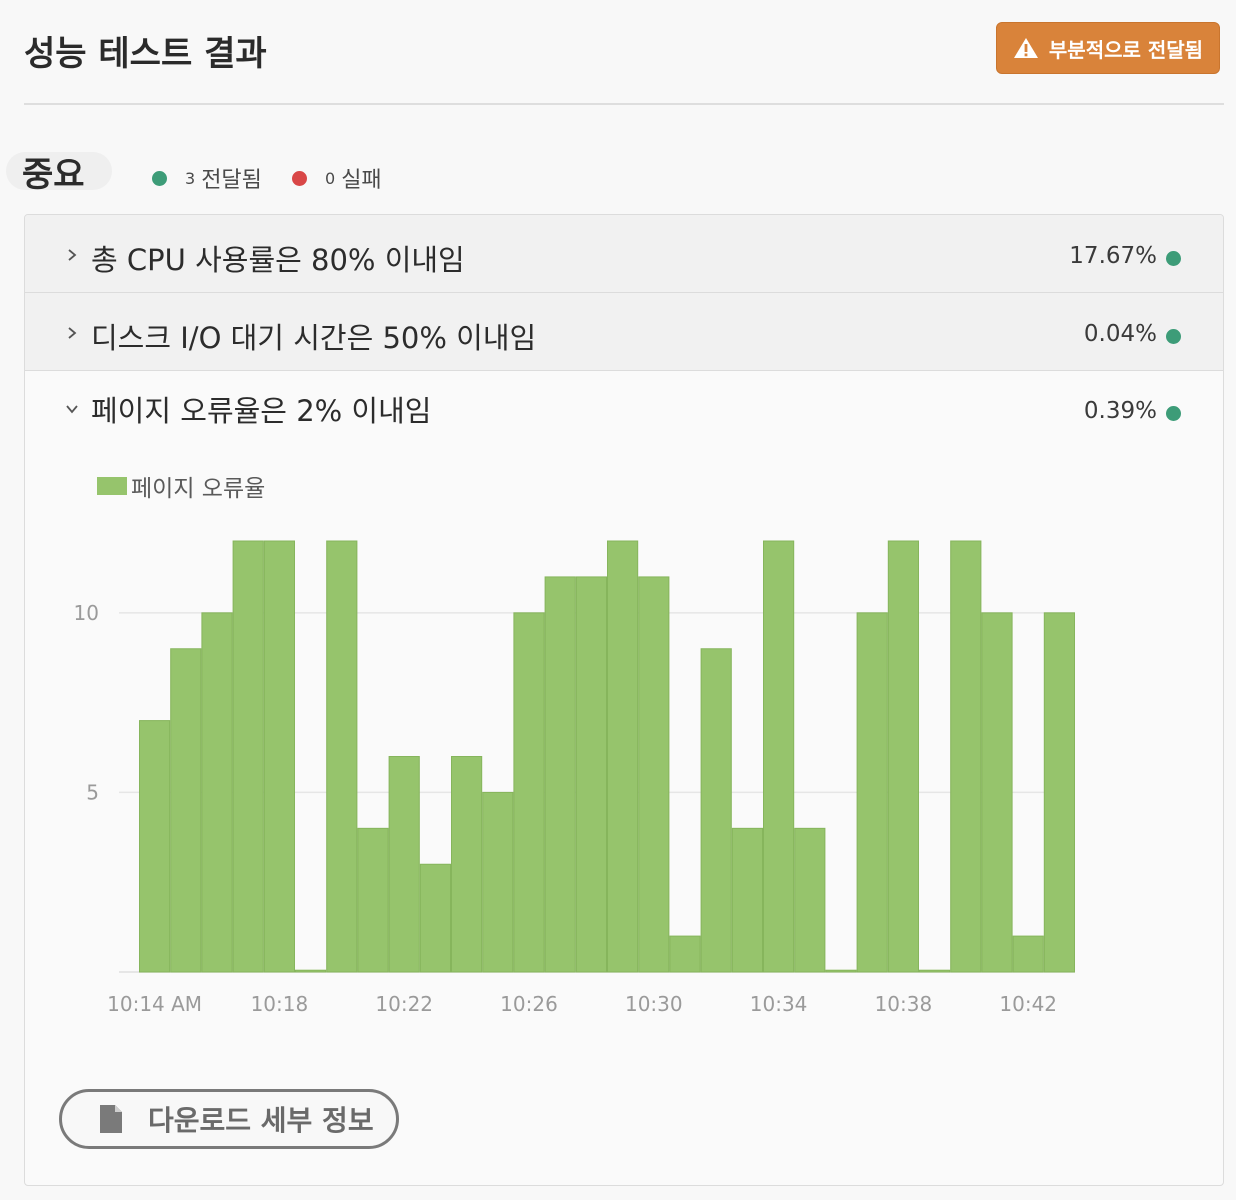  I want to click on passed-summary: 3 전달됨, so click(207, 178).